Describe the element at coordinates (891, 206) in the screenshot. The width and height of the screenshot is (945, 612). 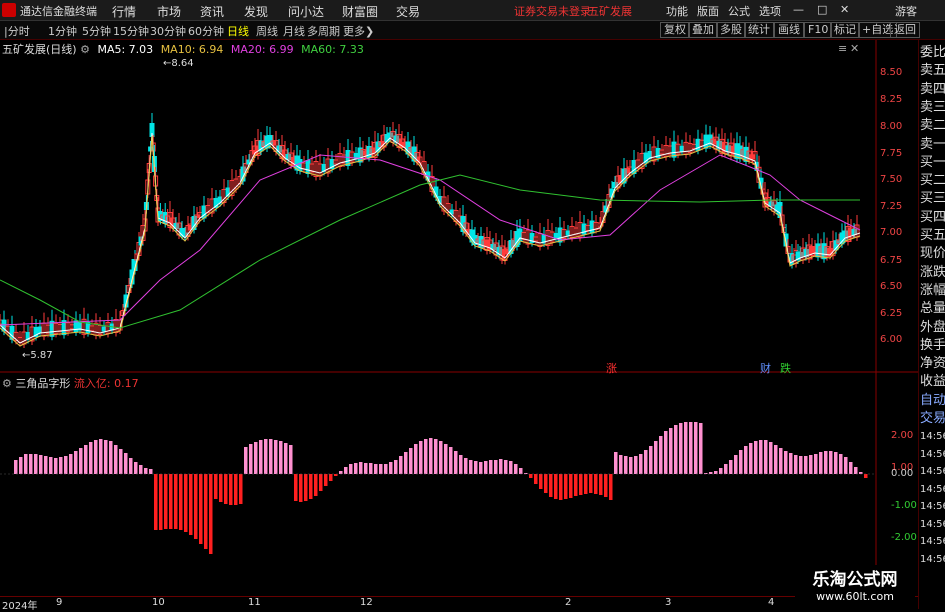
I see `price-tick: 7.25` at that location.